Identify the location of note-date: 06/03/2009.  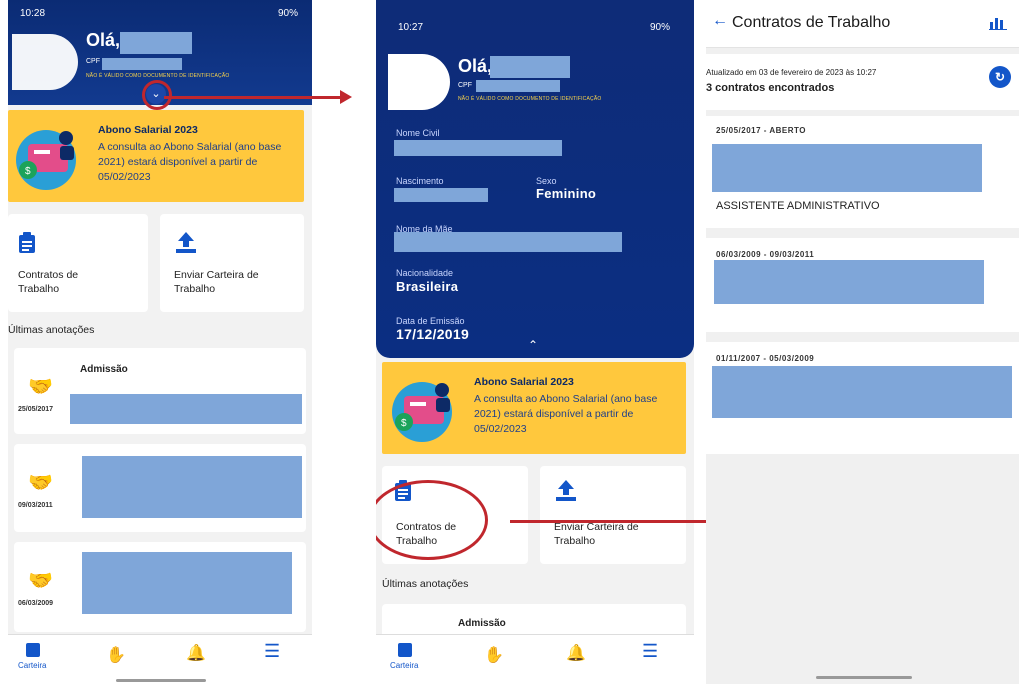
(36, 603).